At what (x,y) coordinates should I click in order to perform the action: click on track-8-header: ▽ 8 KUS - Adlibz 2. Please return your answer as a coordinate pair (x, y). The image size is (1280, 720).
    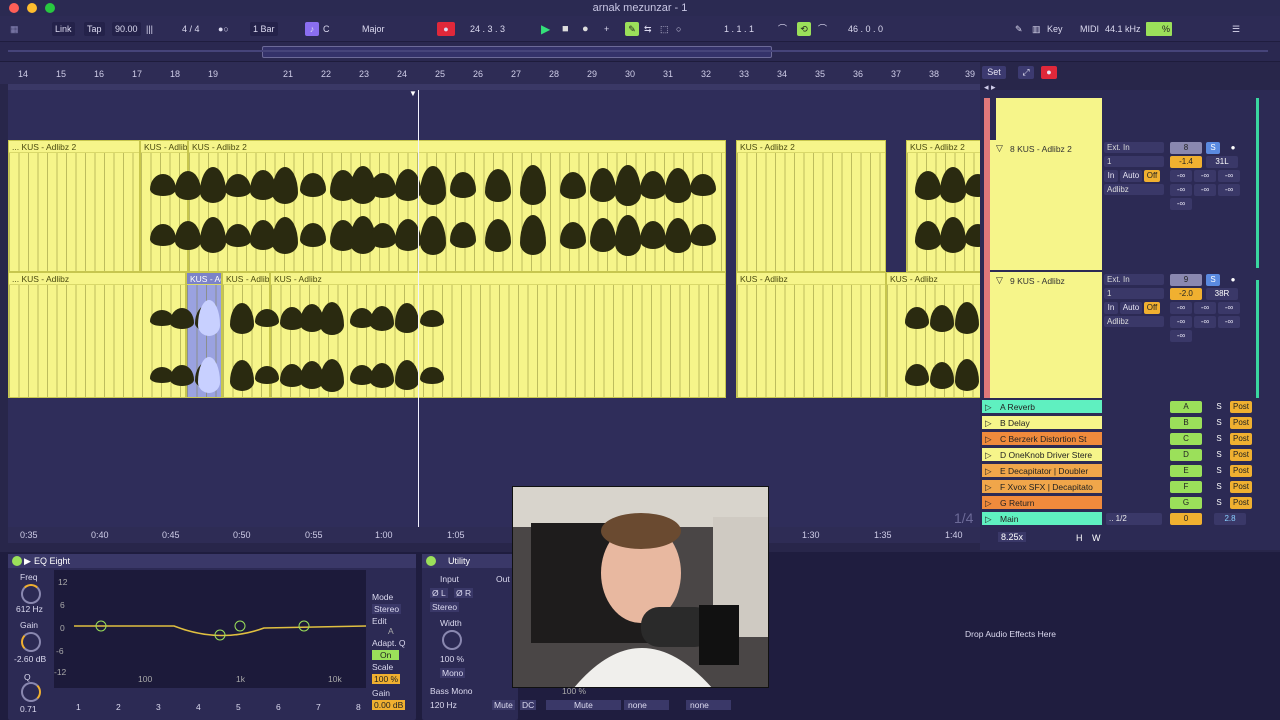
    Looking at the image, I should click on (1046, 205).